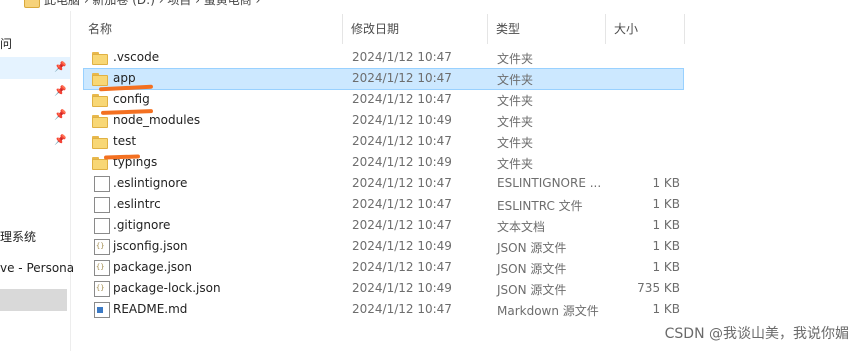 This screenshot has width=863, height=351. What do you see at coordinates (152, 4) in the screenshot?
I see `breadcrumb: 此电脑 › 新加卷 (D:) › 项目 › 蛋黄电商 ›` at bounding box center [152, 4].